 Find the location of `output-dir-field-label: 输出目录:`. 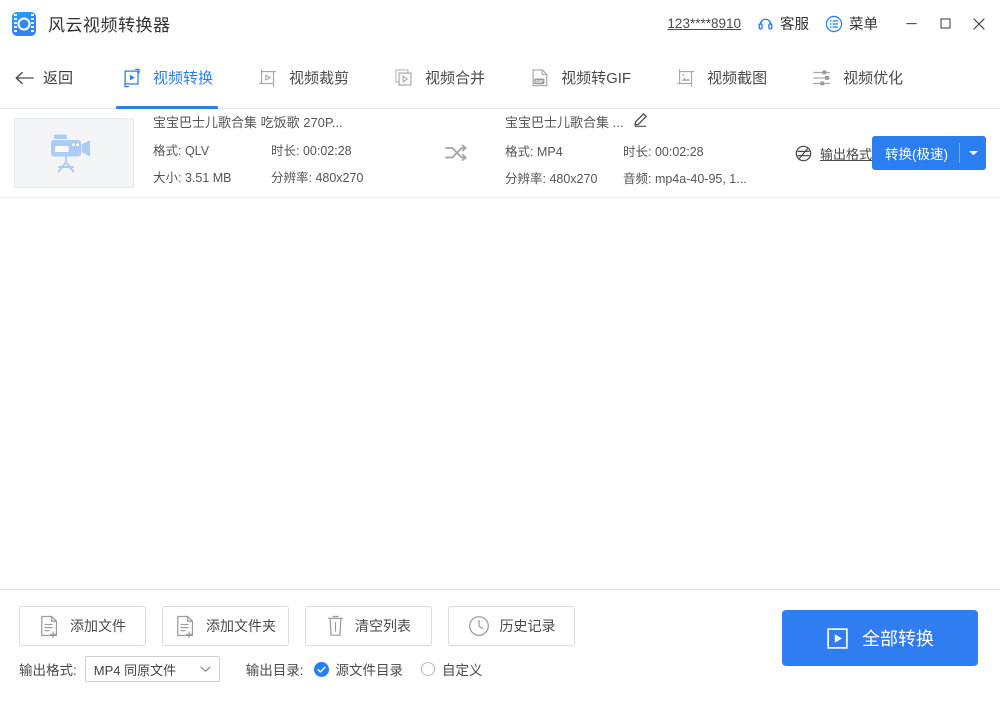

output-dir-field-label: 输出目录: is located at coordinates (274, 670).